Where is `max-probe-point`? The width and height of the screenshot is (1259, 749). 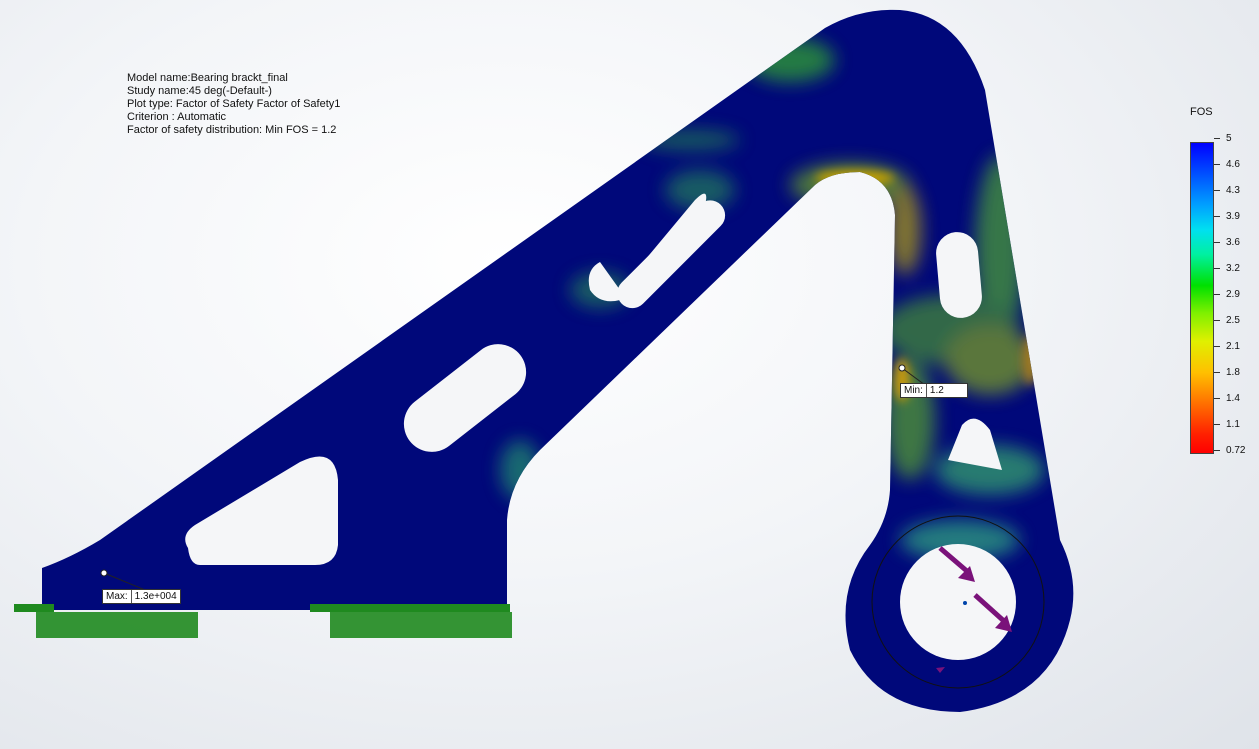
max-probe-point is located at coordinates (104, 573).